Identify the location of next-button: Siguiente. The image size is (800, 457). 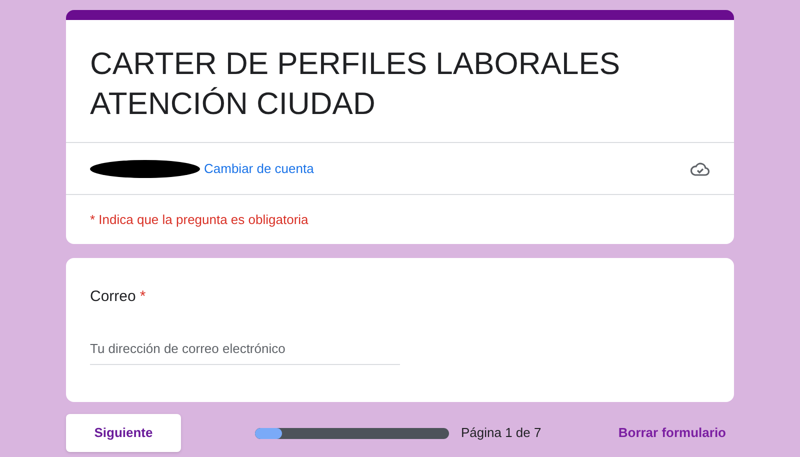
(123, 433).